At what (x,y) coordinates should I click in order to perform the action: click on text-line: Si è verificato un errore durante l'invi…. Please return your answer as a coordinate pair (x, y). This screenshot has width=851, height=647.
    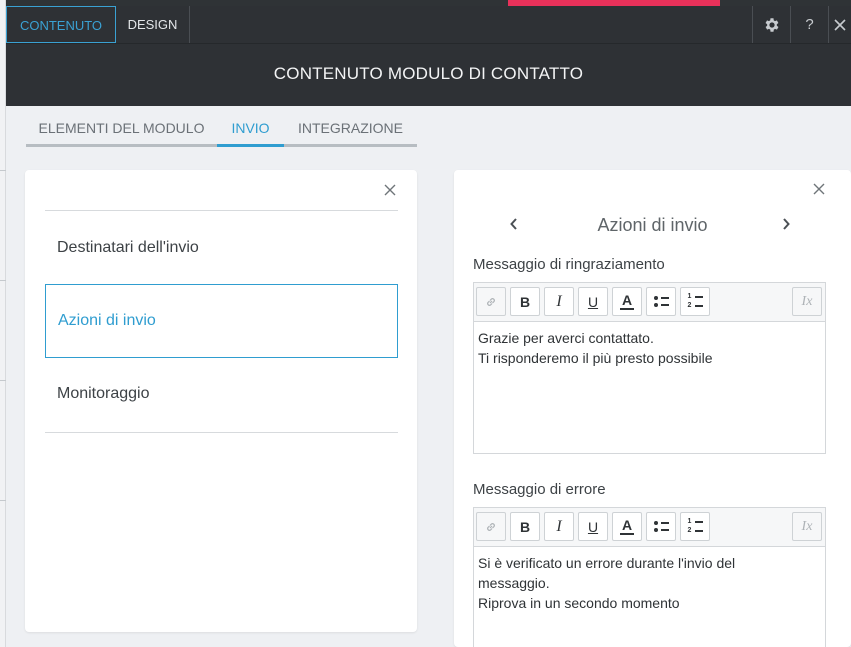
    Looking at the image, I should click on (607, 563).